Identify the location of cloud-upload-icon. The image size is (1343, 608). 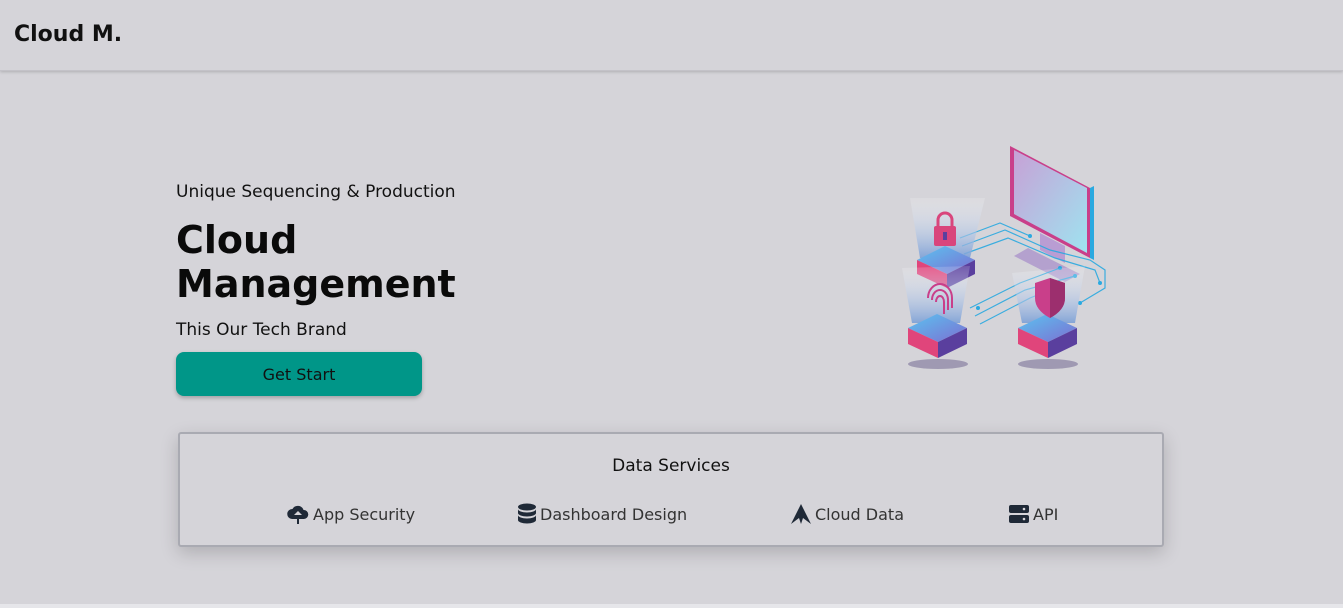
(298, 514).